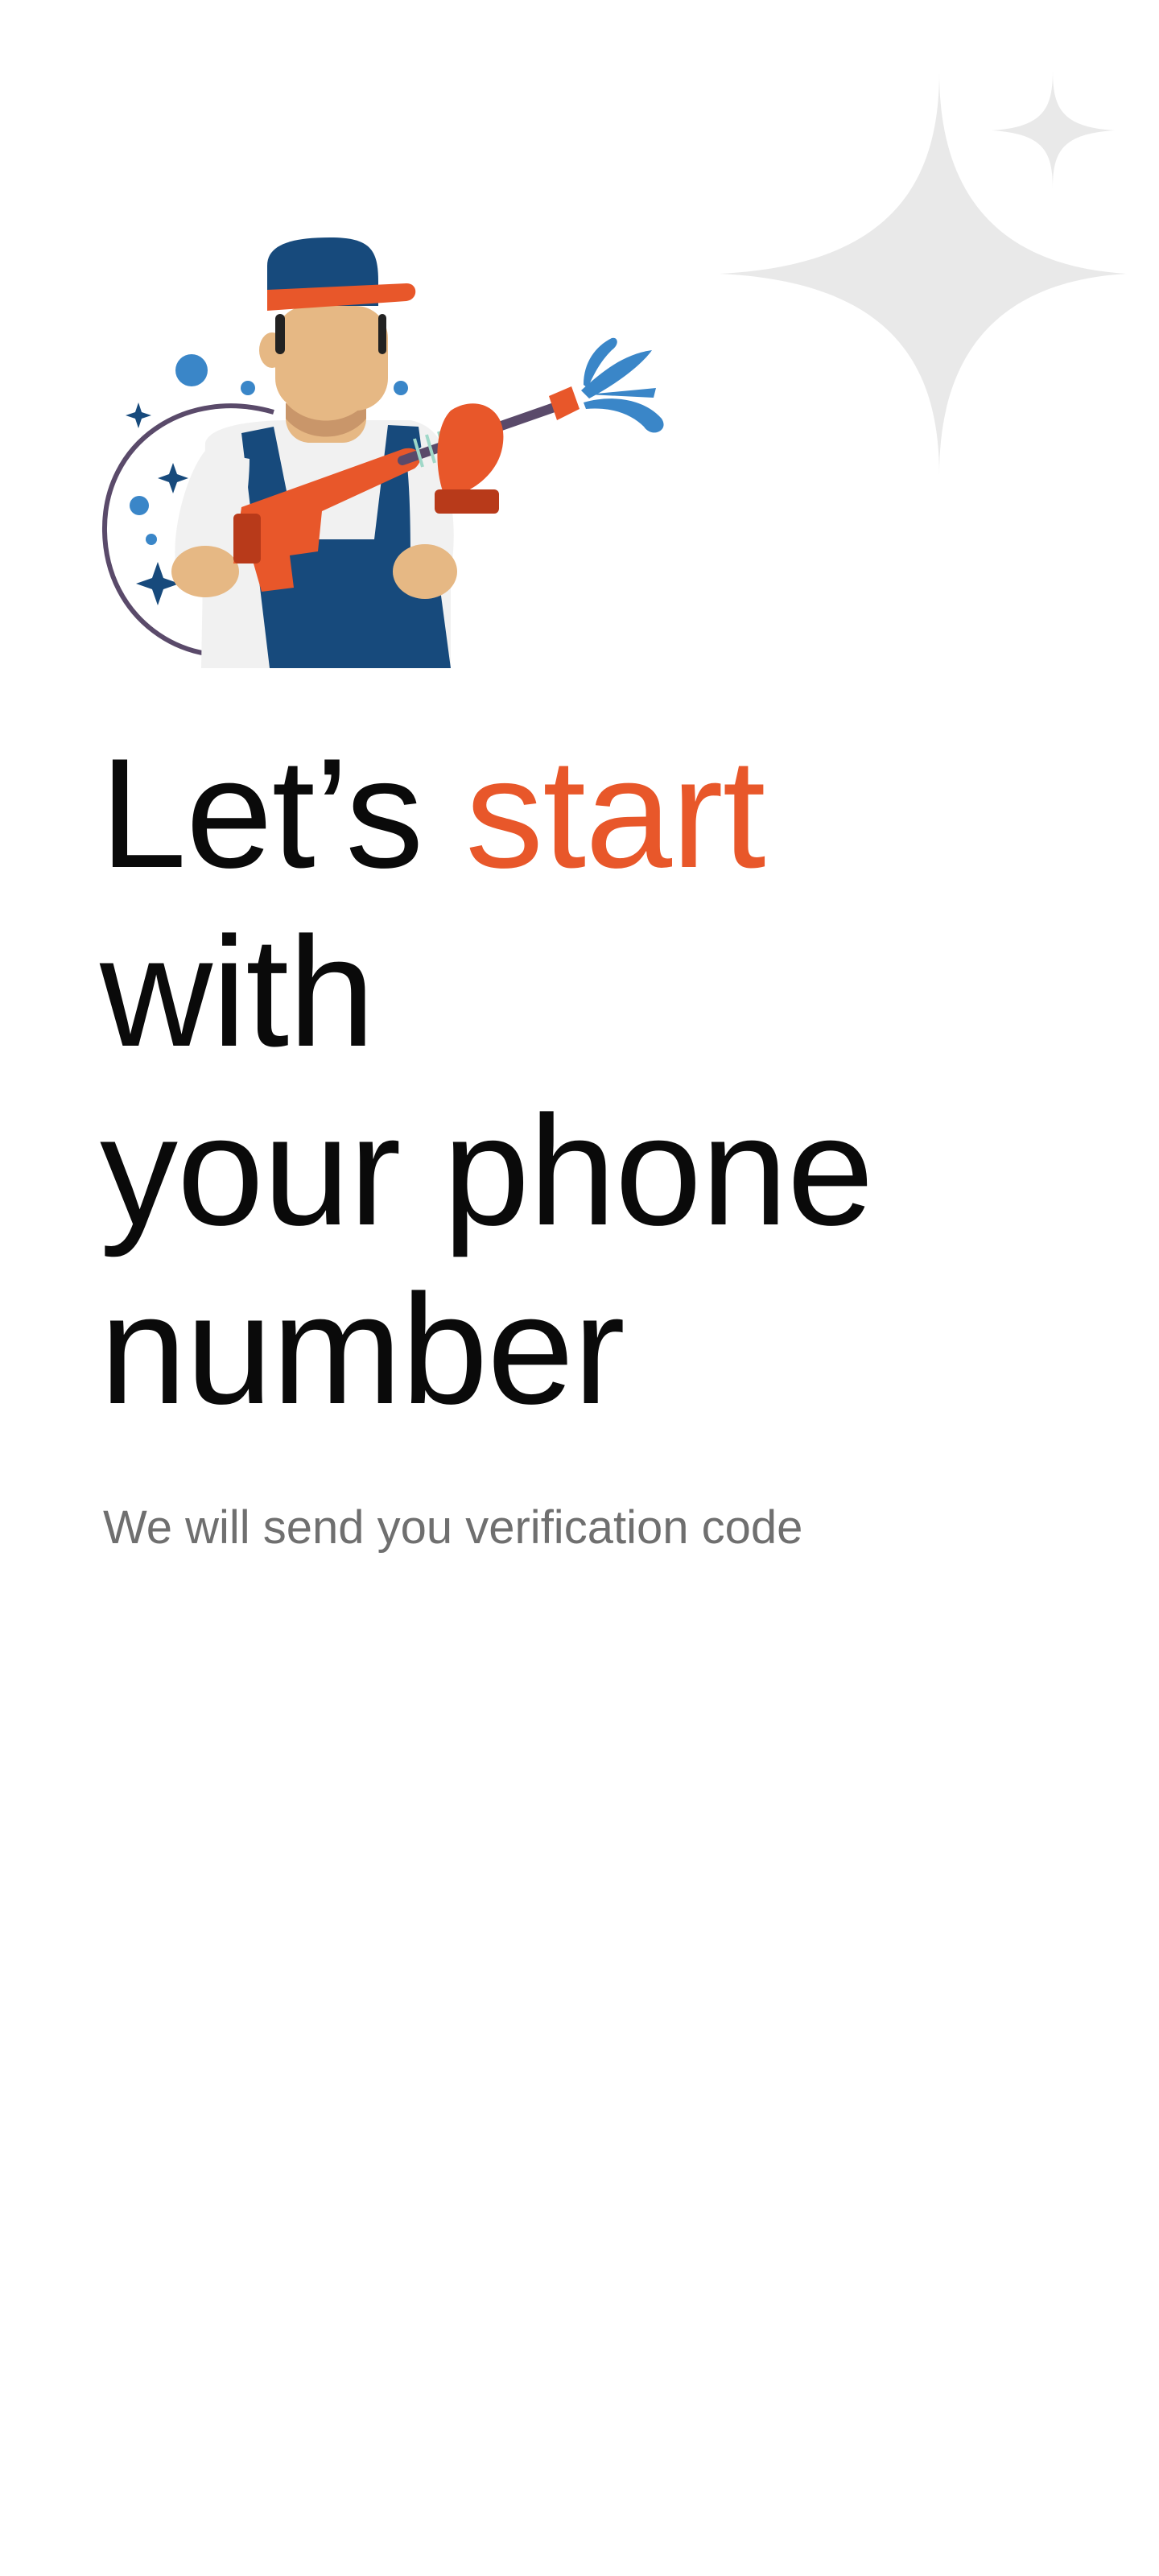 This screenshot has height=2576, width=1159. Describe the element at coordinates (453, 1527) in the screenshot. I see `page-subtitle: We will send you verification code` at that location.